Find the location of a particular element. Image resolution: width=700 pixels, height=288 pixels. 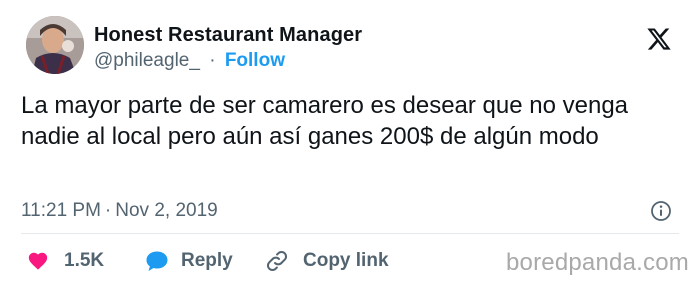

author-avatar is located at coordinates (55, 45).